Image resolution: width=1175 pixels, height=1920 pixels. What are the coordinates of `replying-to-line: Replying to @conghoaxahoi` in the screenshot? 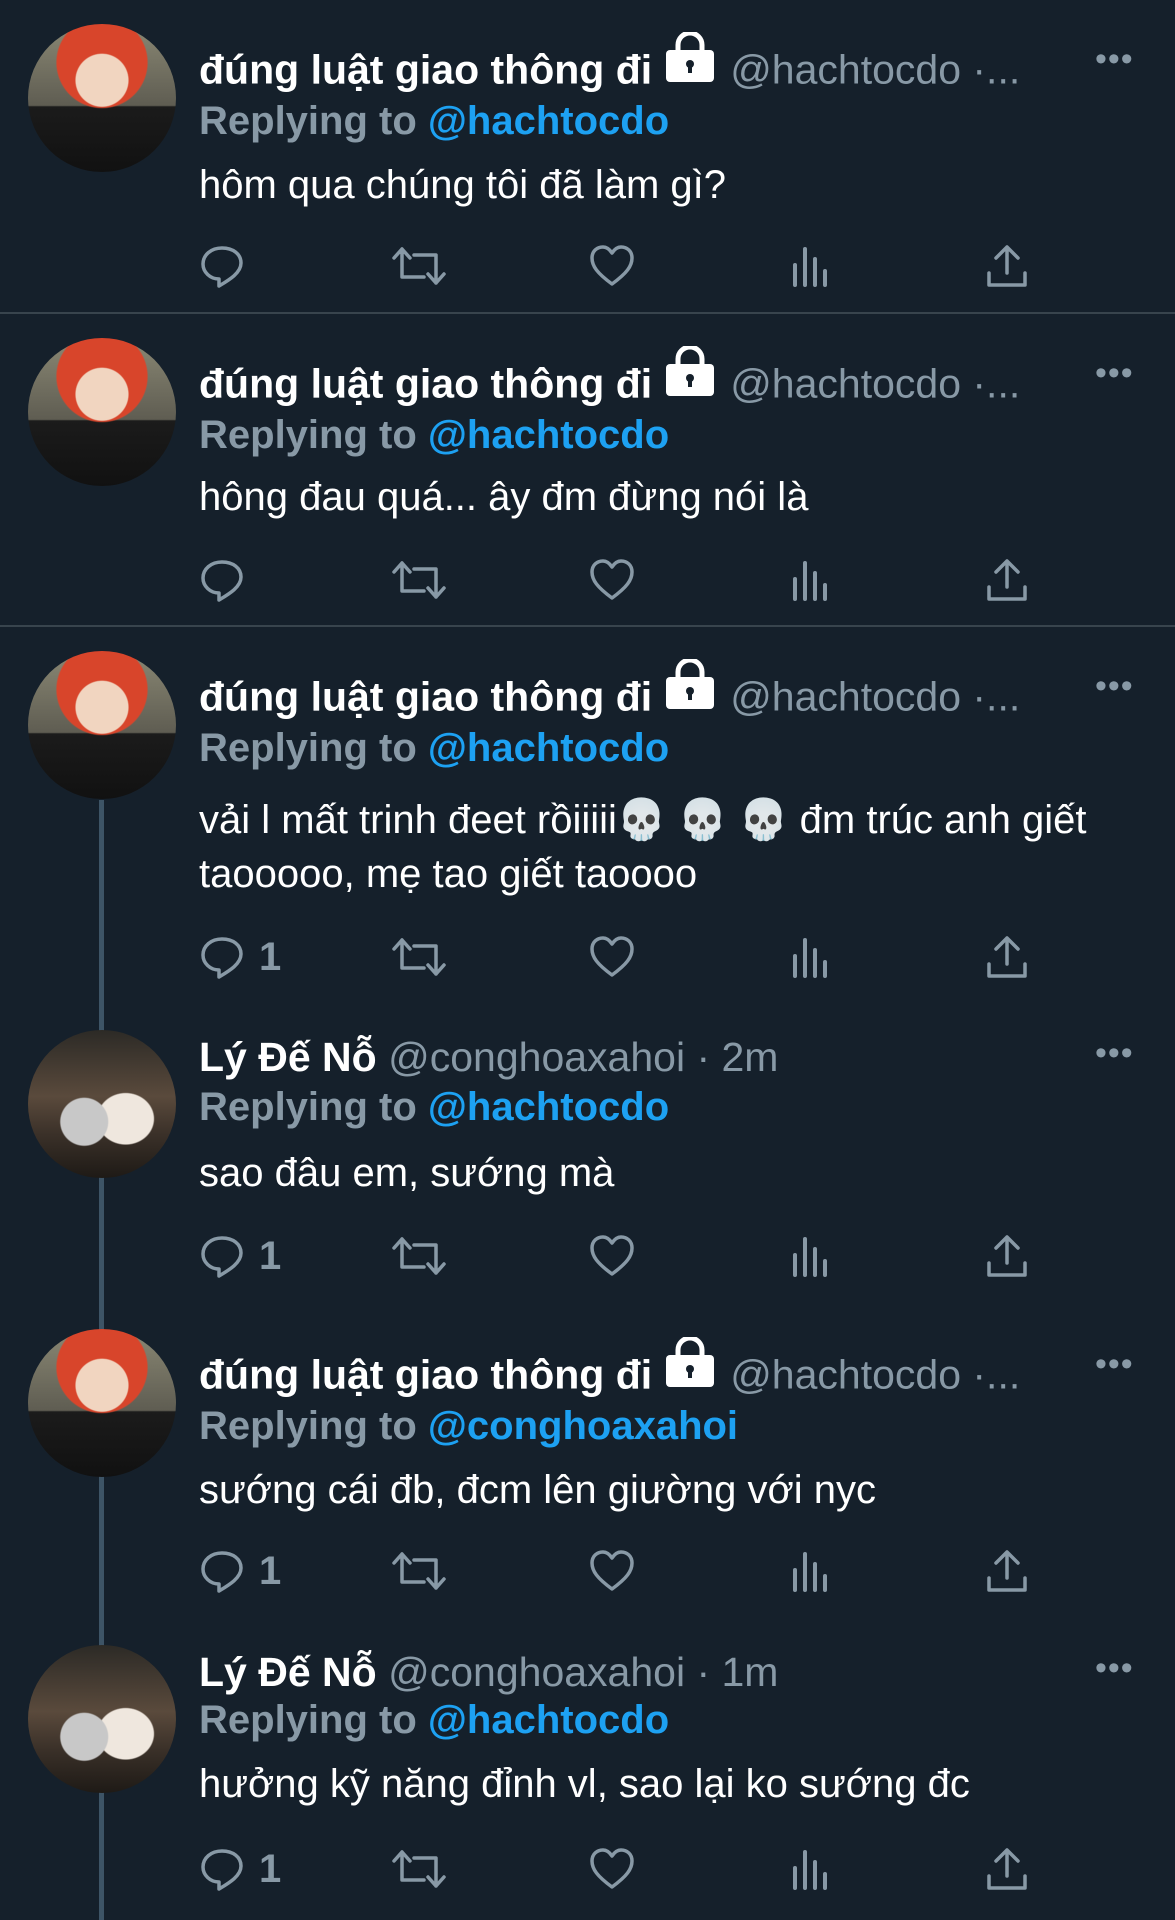 It's located at (468, 1426).